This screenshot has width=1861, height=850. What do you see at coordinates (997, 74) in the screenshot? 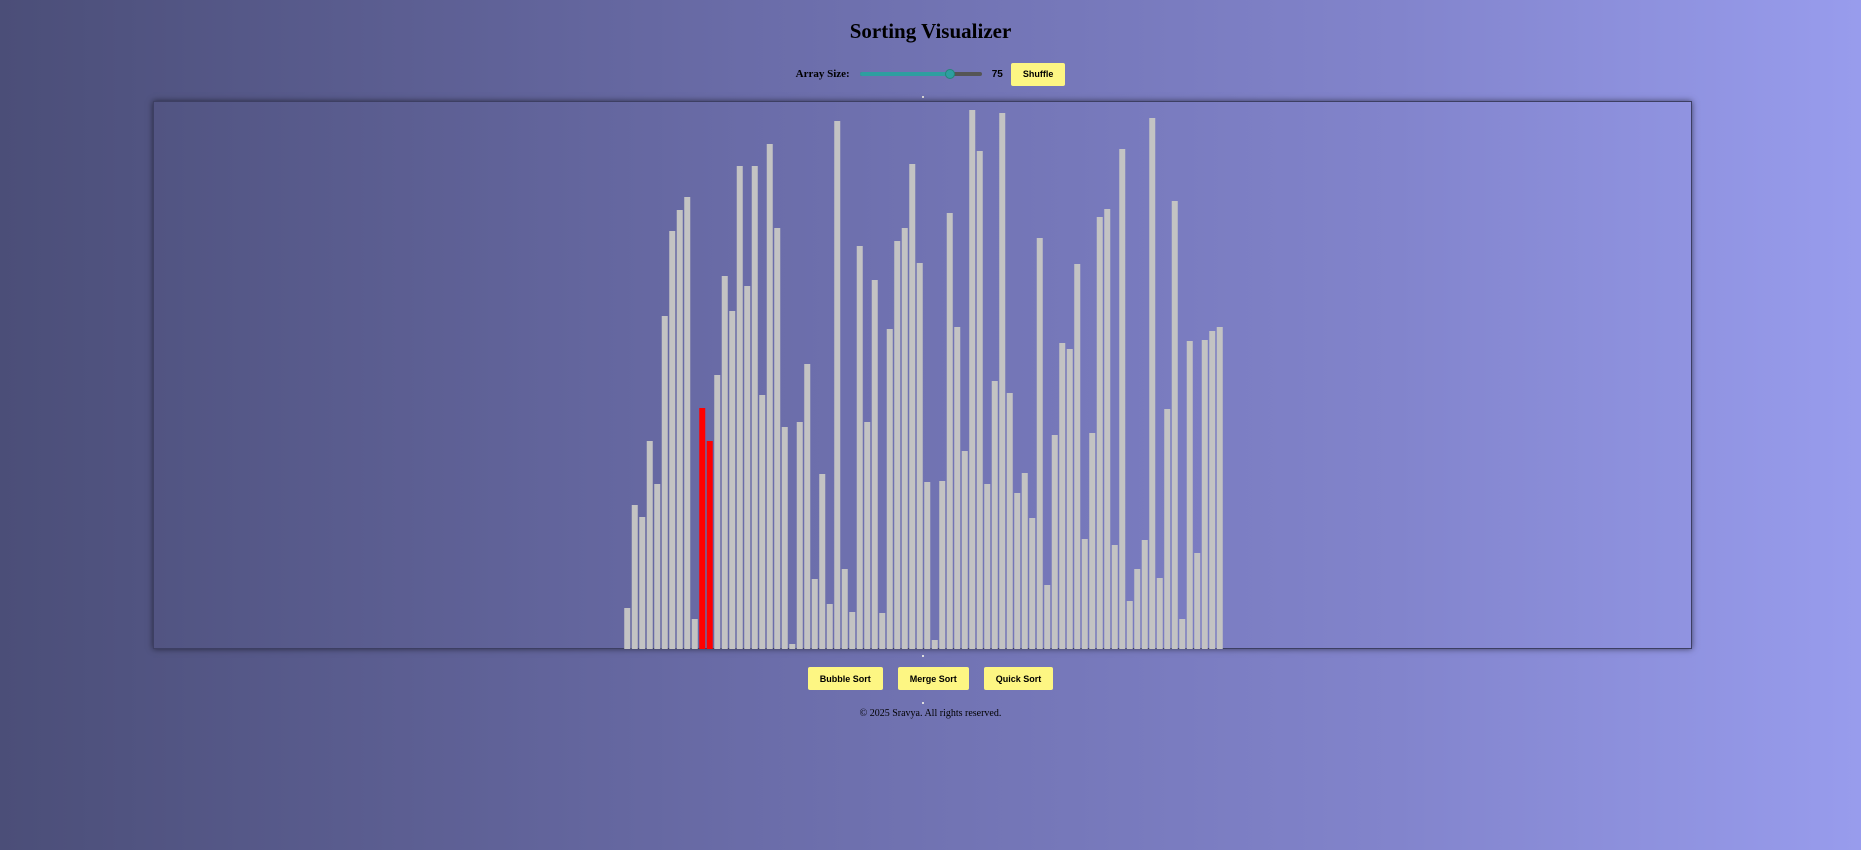
I see `array-size-value: 75` at bounding box center [997, 74].